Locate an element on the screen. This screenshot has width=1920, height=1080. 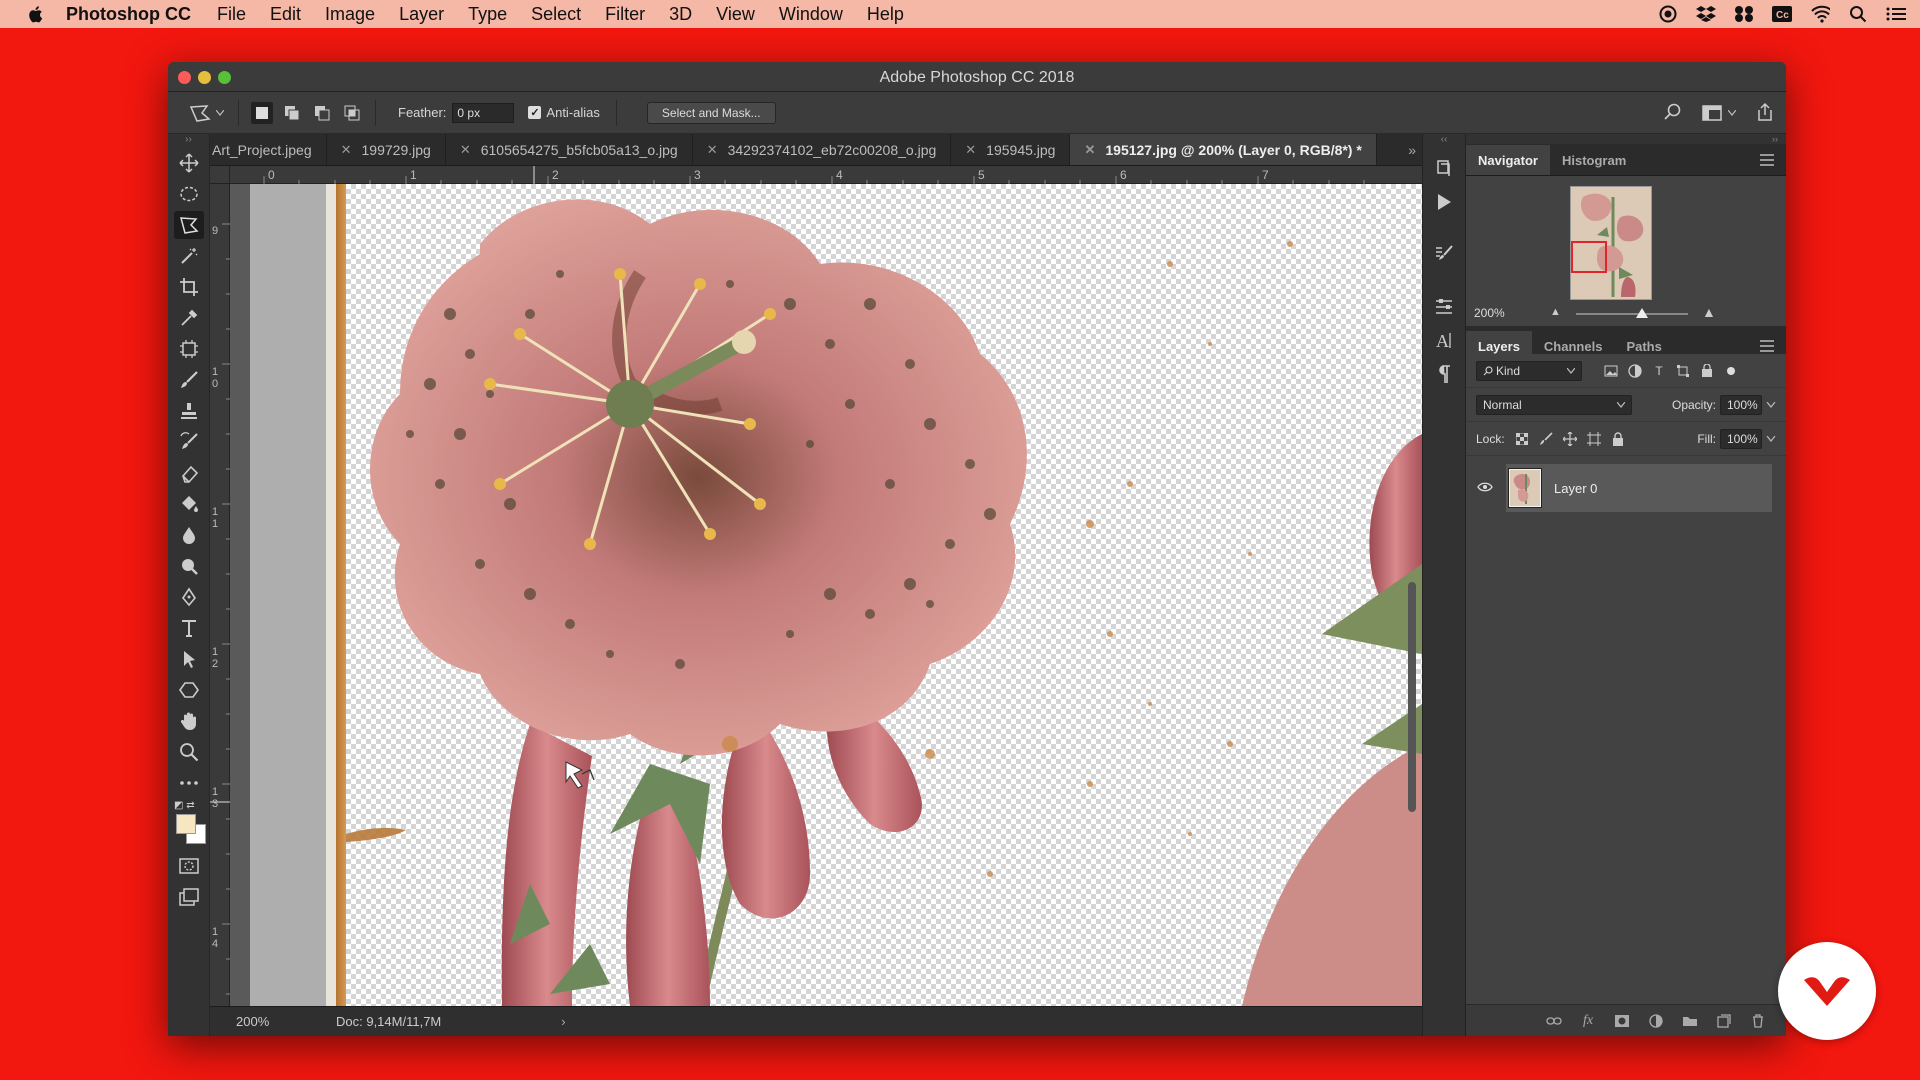
creative-cloud-icon is located at coordinates (1744, 14).